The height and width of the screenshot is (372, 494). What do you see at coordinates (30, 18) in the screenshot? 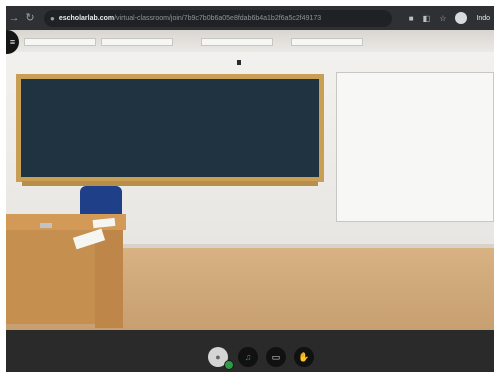
I see `reload-icon: ↻` at bounding box center [30, 18].